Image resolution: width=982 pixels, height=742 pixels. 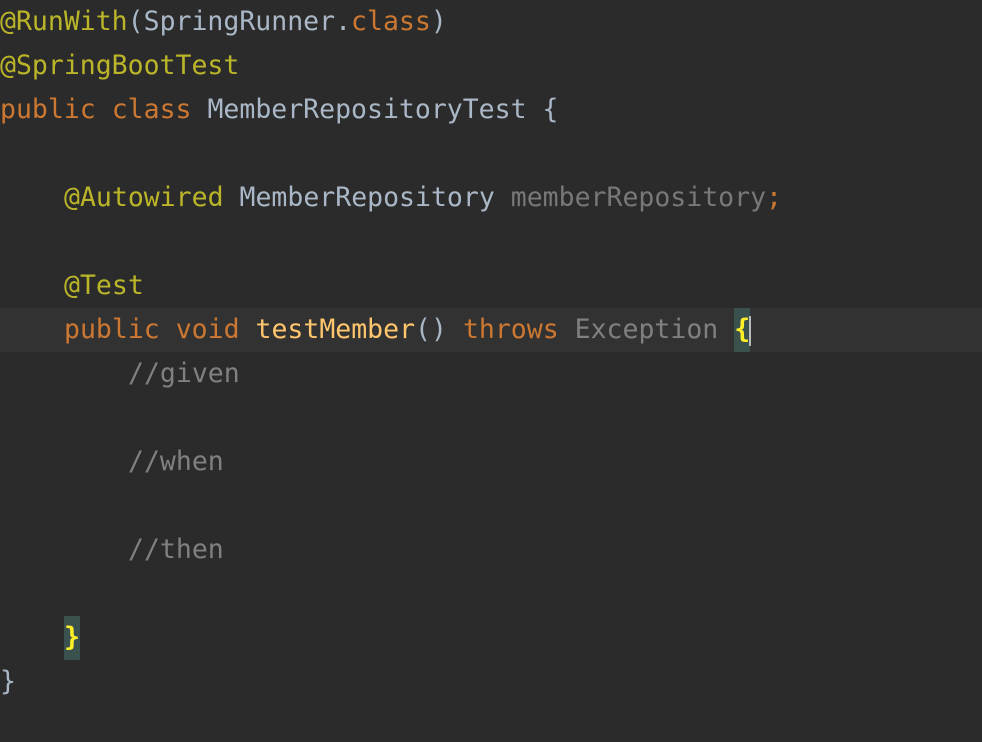 What do you see at coordinates (491, 66) in the screenshot?
I see `code-line-2: @SpringBootTest` at bounding box center [491, 66].